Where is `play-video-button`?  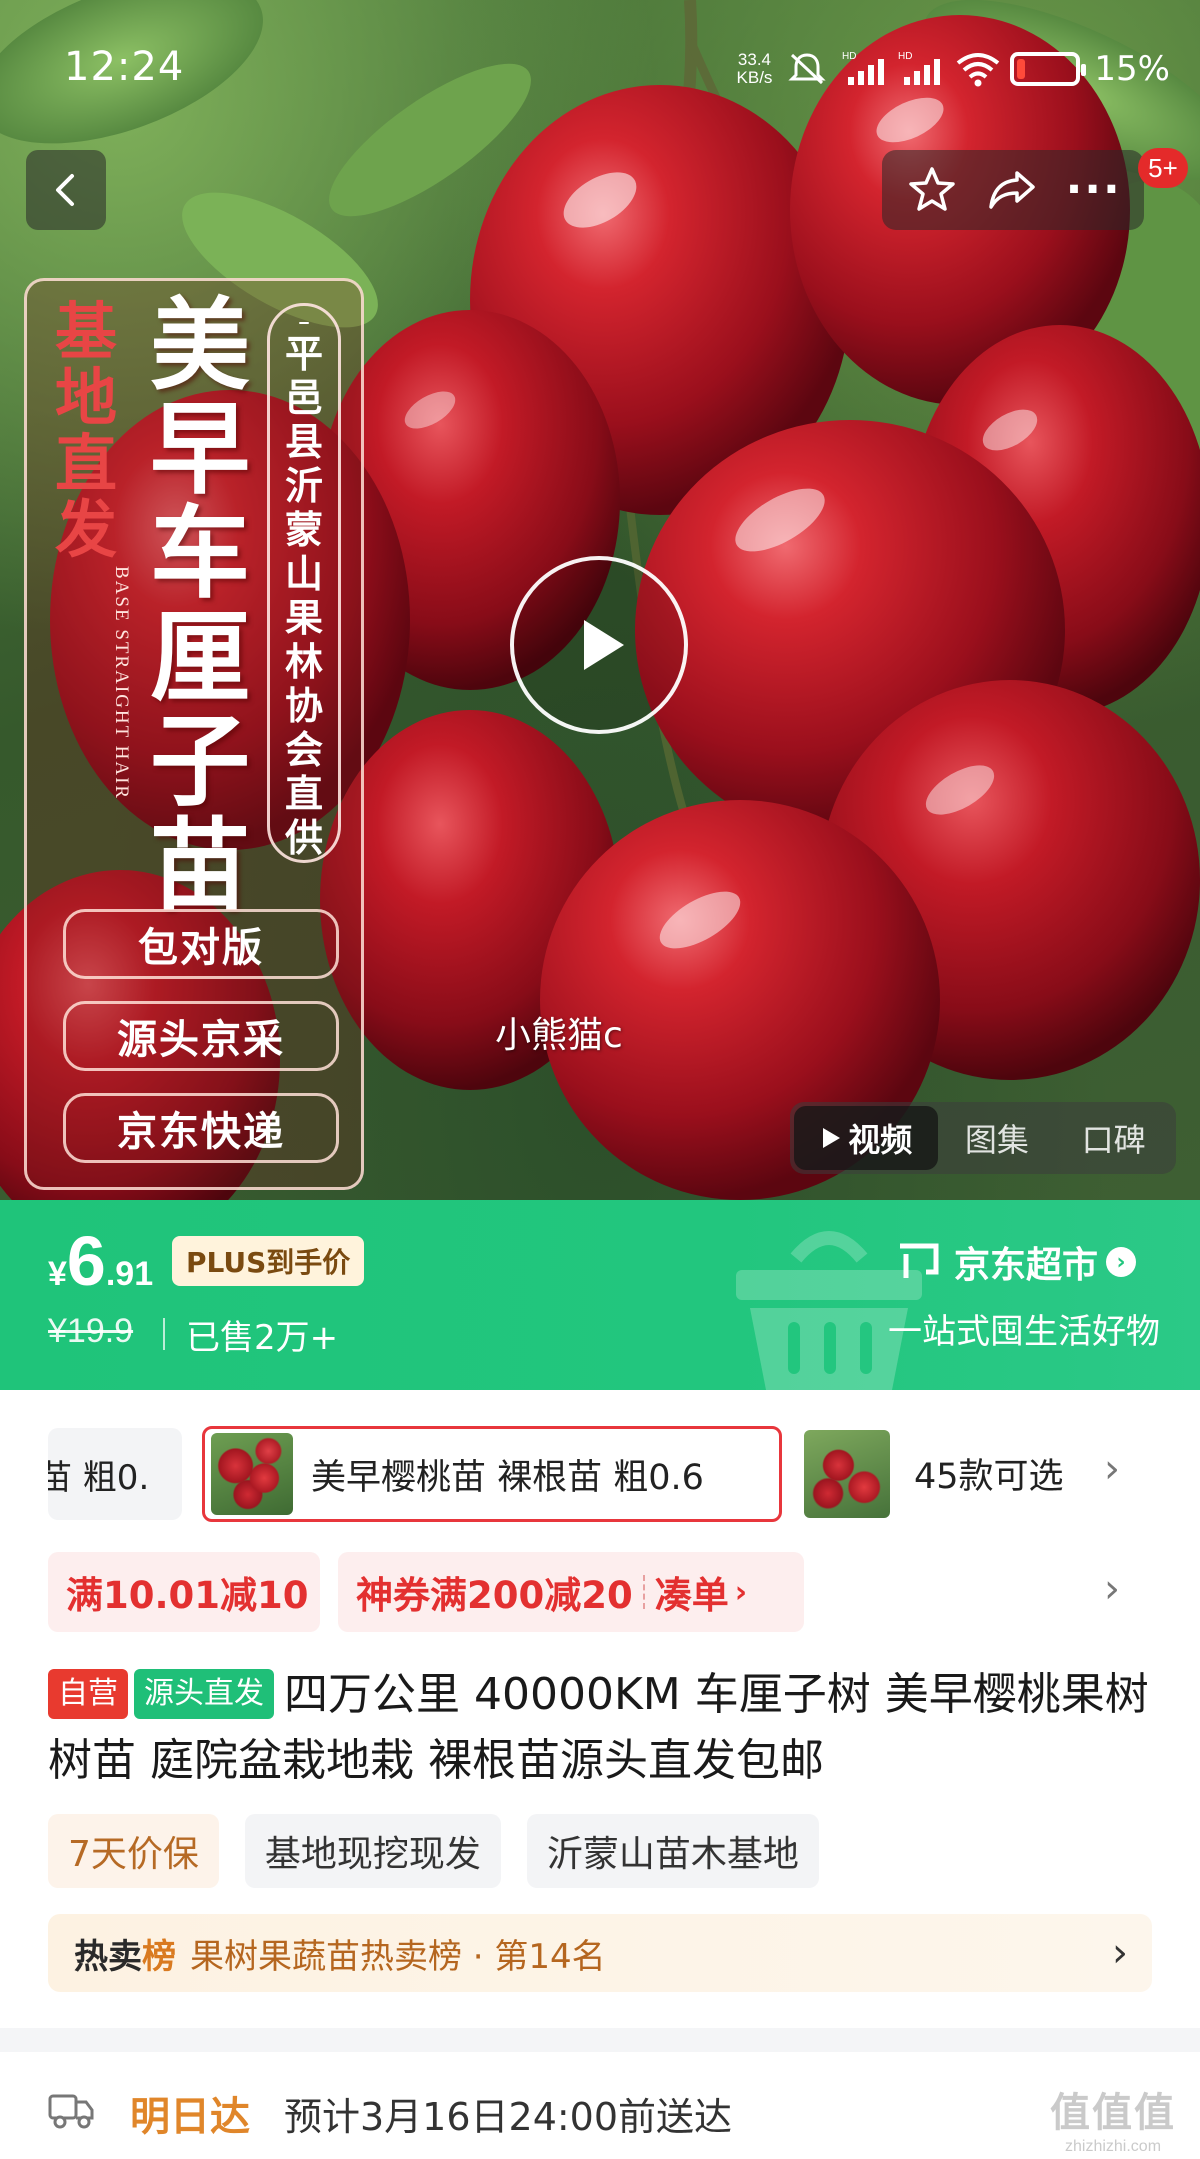
play-video-button is located at coordinates (599, 645).